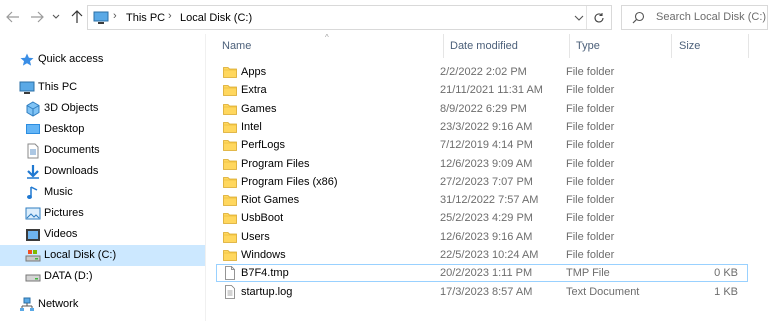  What do you see at coordinates (102, 129) in the screenshot?
I see `nav-item-desktop: Desktop` at bounding box center [102, 129].